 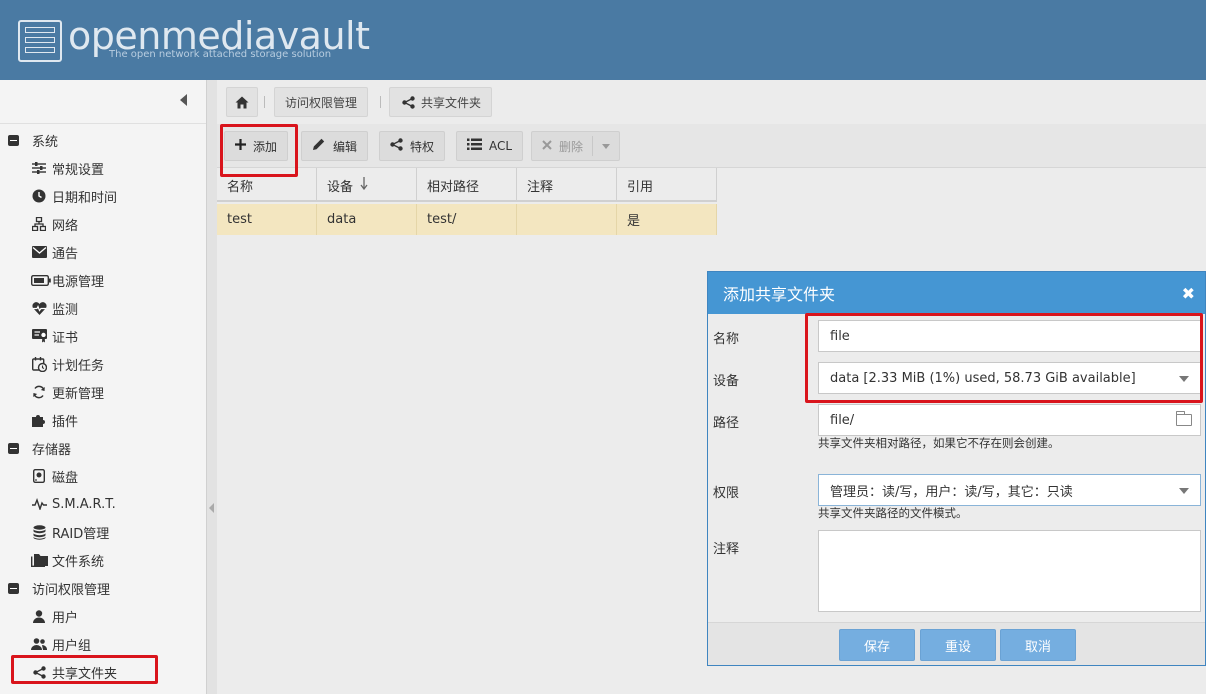 What do you see at coordinates (576, 146) in the screenshot?
I see `delete-button: 删除` at bounding box center [576, 146].